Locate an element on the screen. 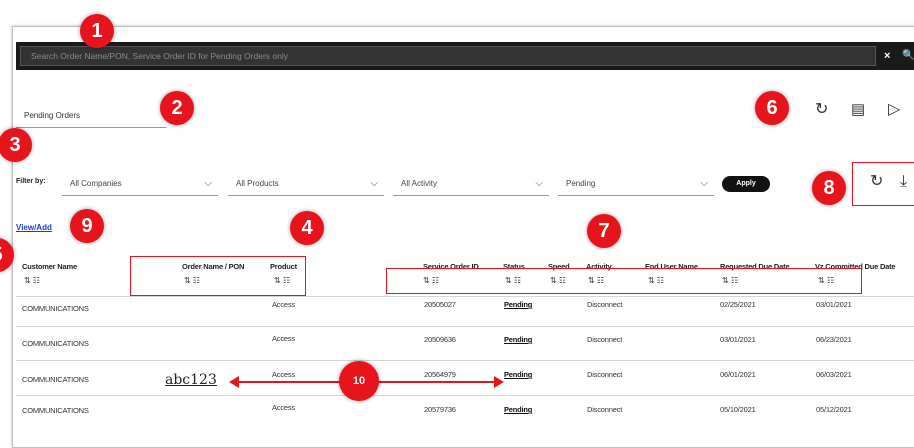 Image resolution: width=914 pixels, height=448 pixels. table-layout-icon: ▤ is located at coordinates (858, 110).